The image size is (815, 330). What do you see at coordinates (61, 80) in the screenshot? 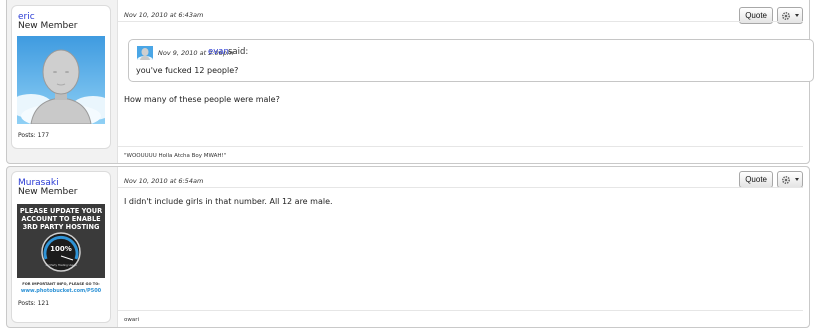
I see `default-avatar-icon` at bounding box center [61, 80].